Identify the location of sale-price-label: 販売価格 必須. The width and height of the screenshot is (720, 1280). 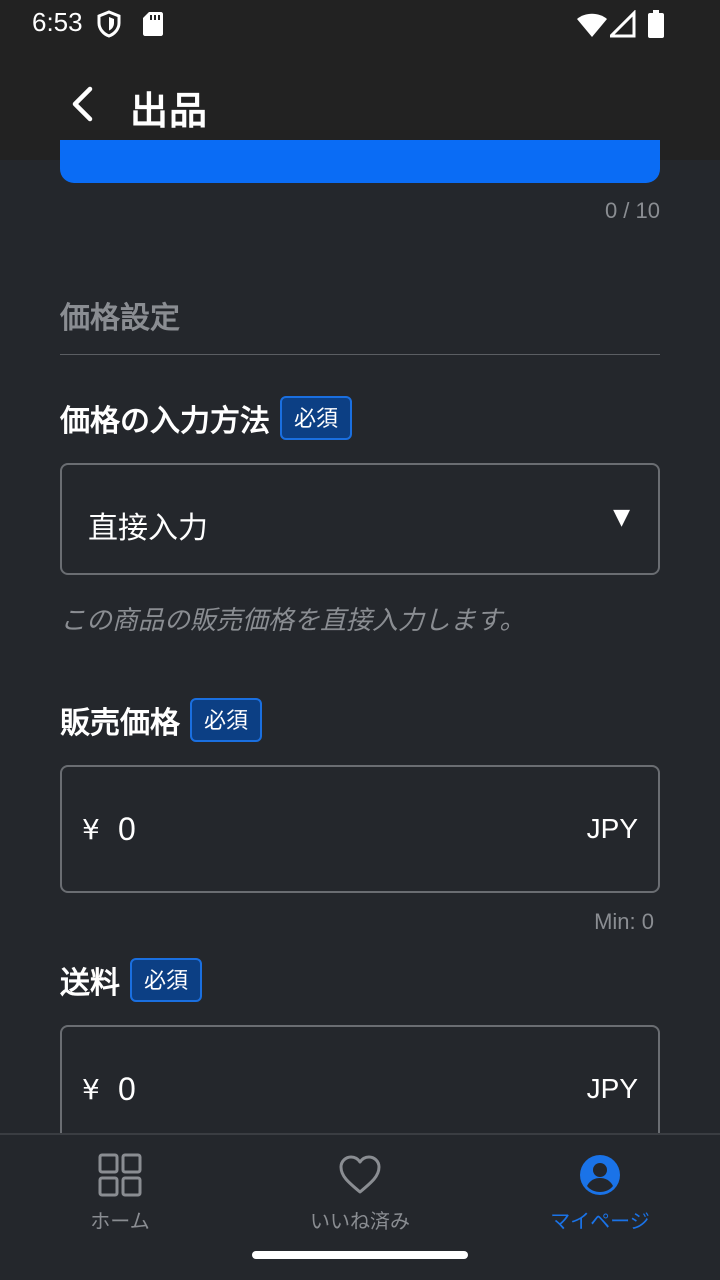
(161, 720).